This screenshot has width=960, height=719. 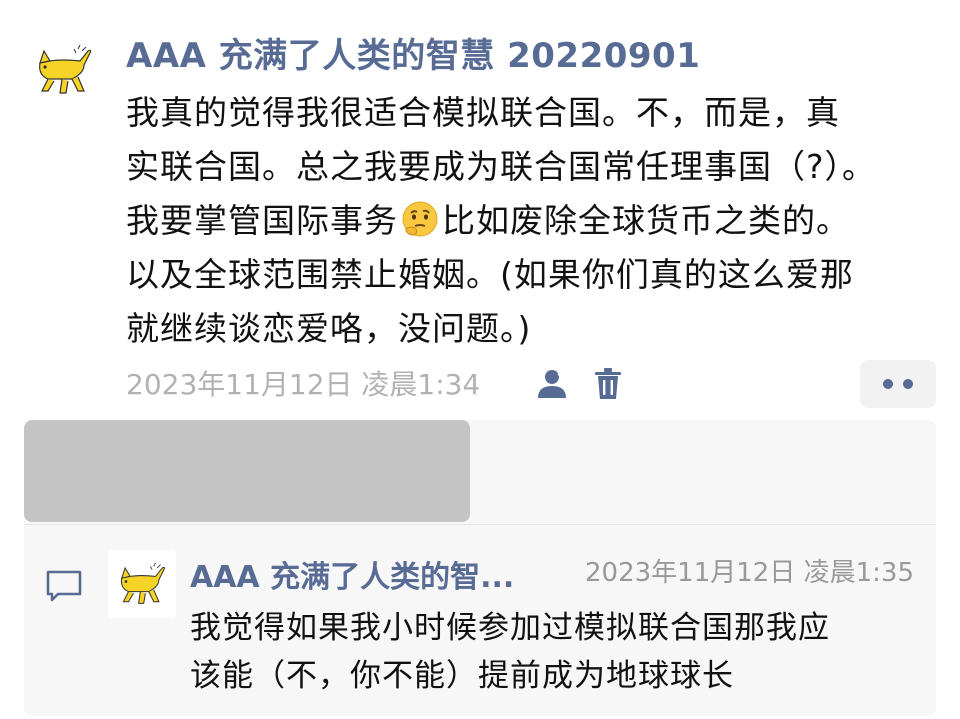 I want to click on person-icon, so click(x=552, y=384).